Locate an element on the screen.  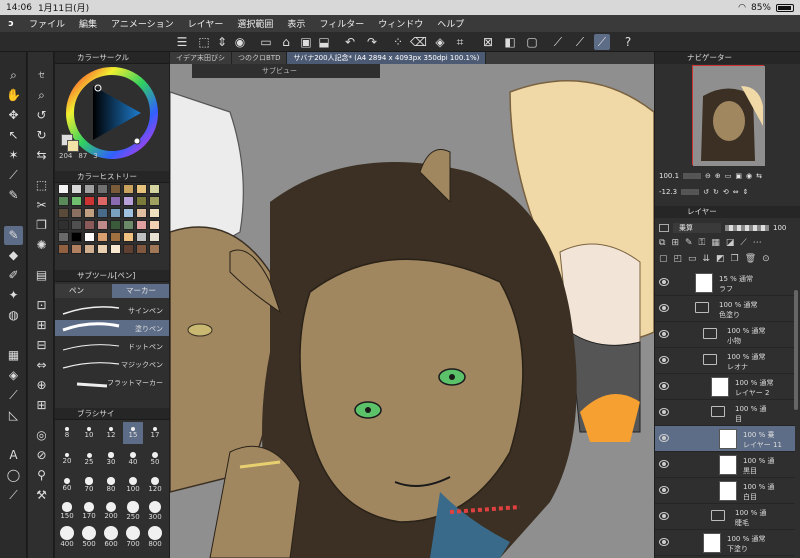
brush-size-item: 700 is located at coordinates (133, 537).